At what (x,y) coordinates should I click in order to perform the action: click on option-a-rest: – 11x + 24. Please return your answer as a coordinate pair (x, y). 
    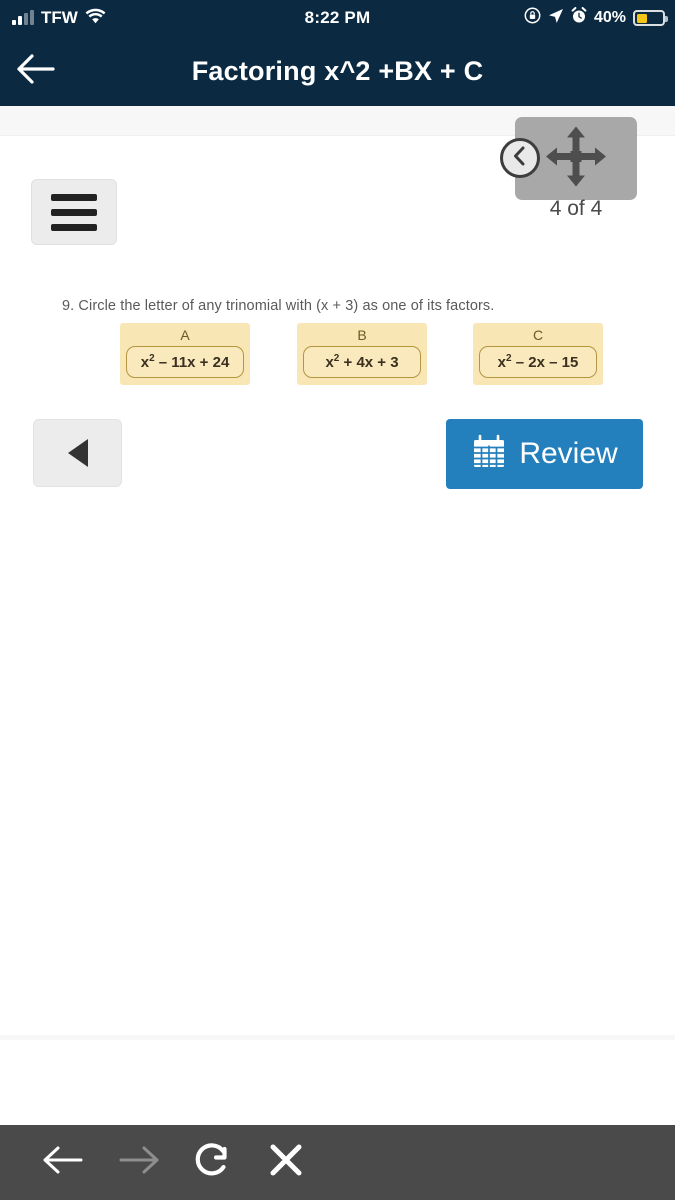
    Looking at the image, I should click on (192, 362).